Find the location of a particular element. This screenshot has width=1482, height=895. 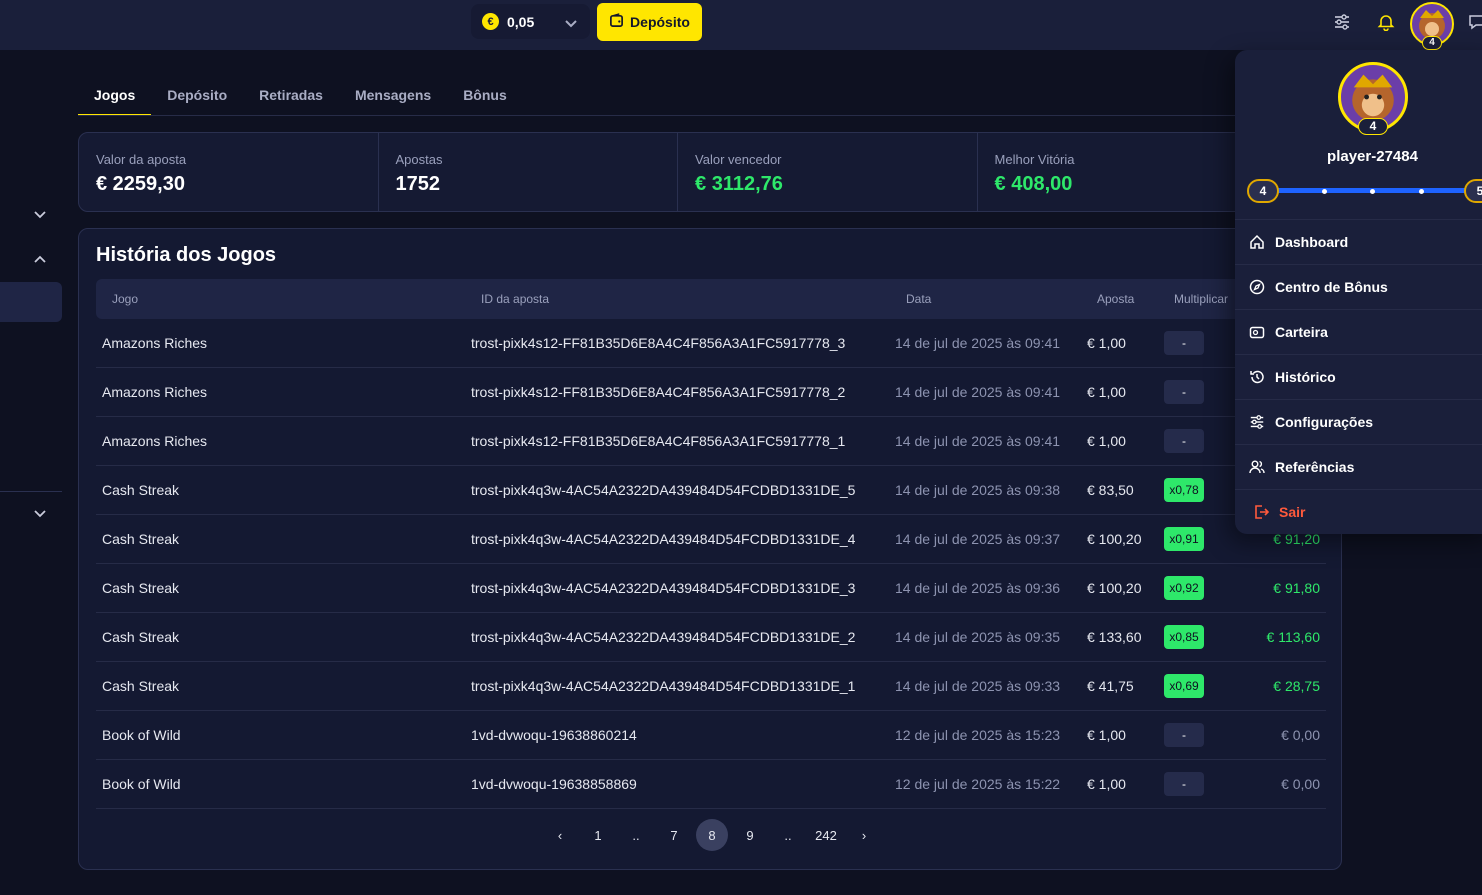

menu-item-referrals: Referências is located at coordinates (1365, 467).